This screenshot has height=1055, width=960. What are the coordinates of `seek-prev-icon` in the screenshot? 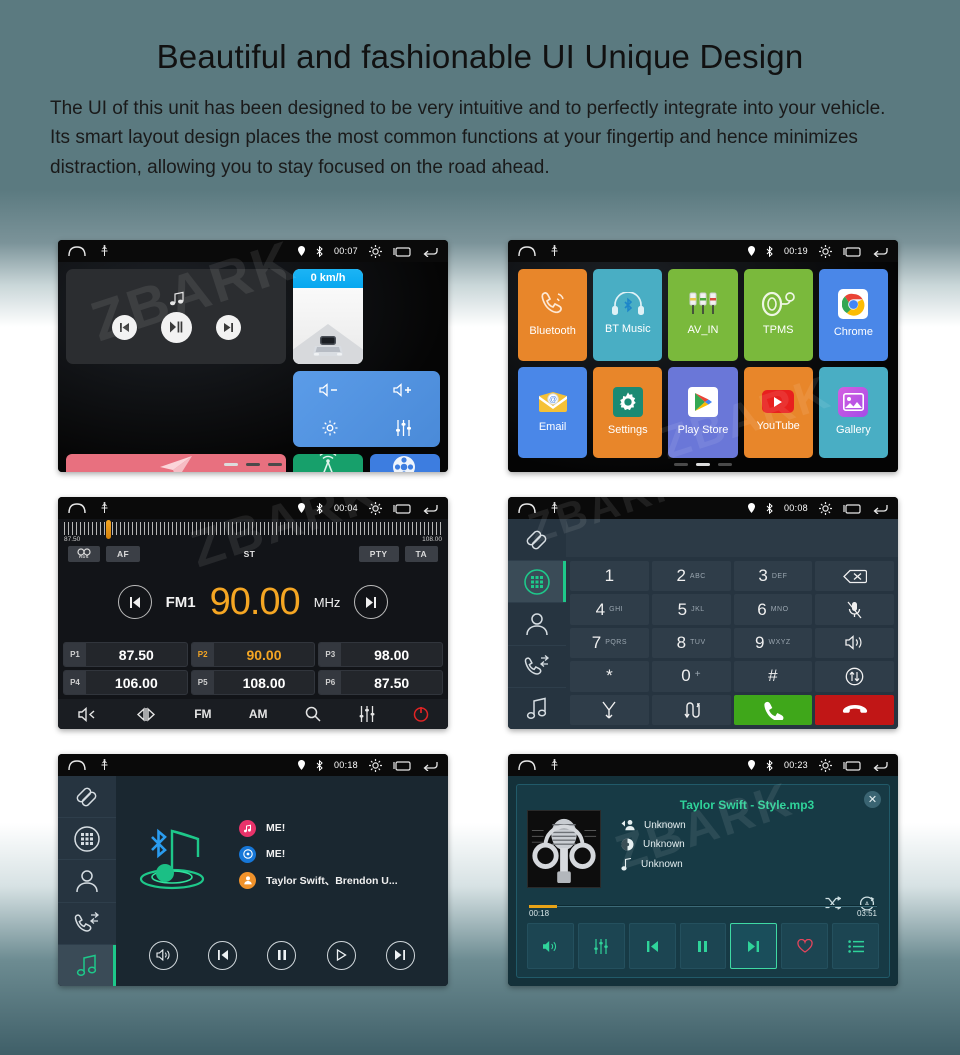 It's located at (134, 602).